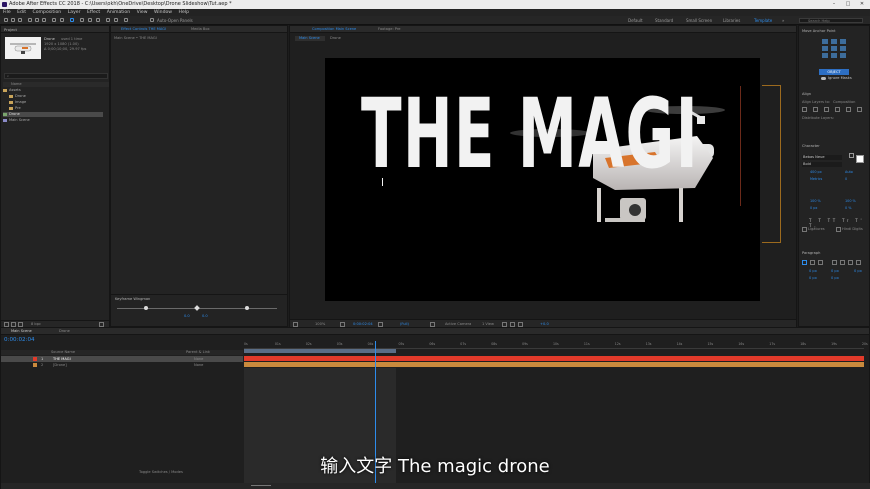 The image size is (870, 489). Describe the element at coordinates (74, 12) in the screenshot. I see `menu-layer: Layer` at that location.